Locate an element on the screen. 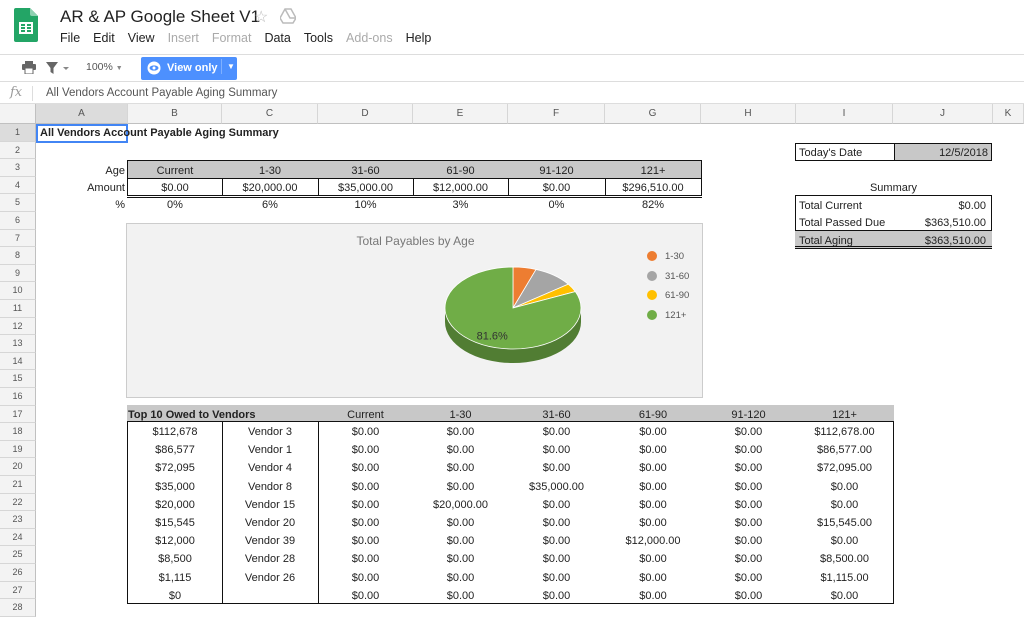 The width and height of the screenshot is (1024, 617). summary-label-total: Total Aging is located at coordinates (826, 241).